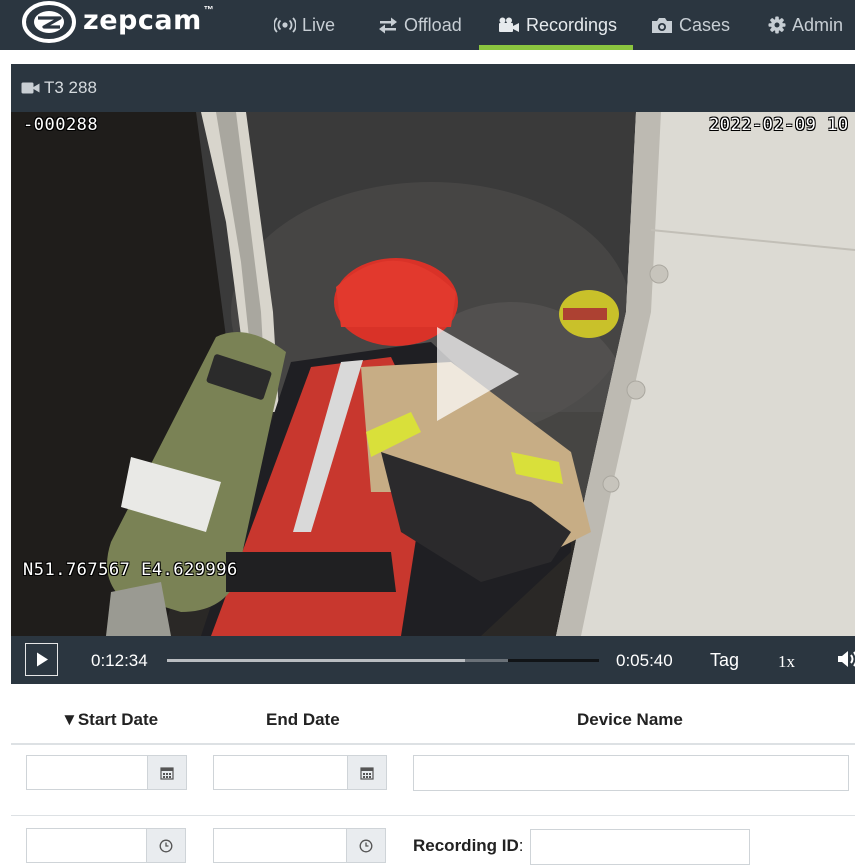 The height and width of the screenshot is (865, 855). Describe the element at coordinates (61, 125) in the screenshot. I see `osd-device-id: -000288` at that location.